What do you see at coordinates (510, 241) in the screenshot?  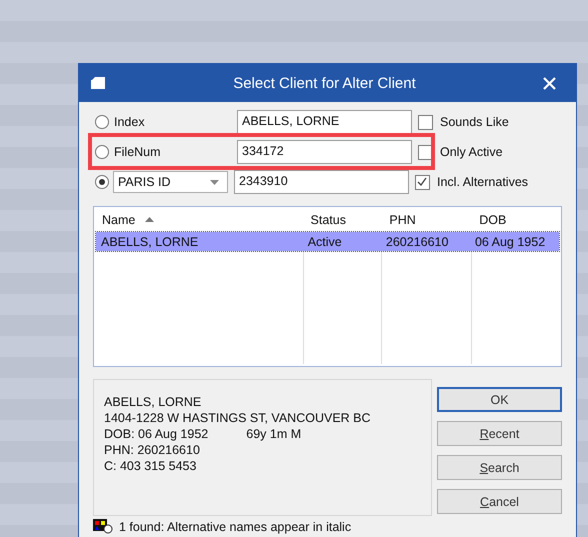 I see `table-cell-text: 06 Aug 1952` at bounding box center [510, 241].